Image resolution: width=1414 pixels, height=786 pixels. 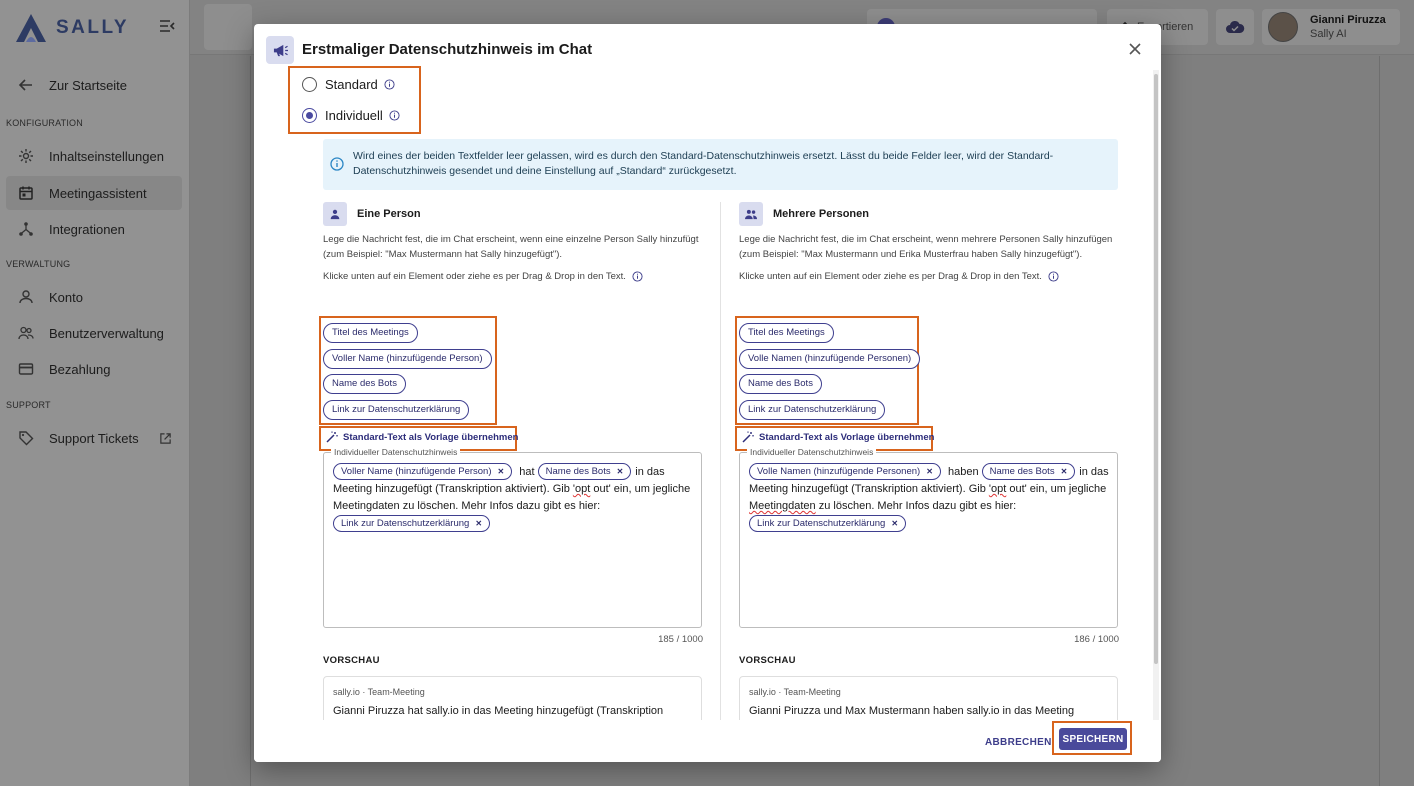 I want to click on preview-label: VORSCHAU, so click(x=767, y=660).